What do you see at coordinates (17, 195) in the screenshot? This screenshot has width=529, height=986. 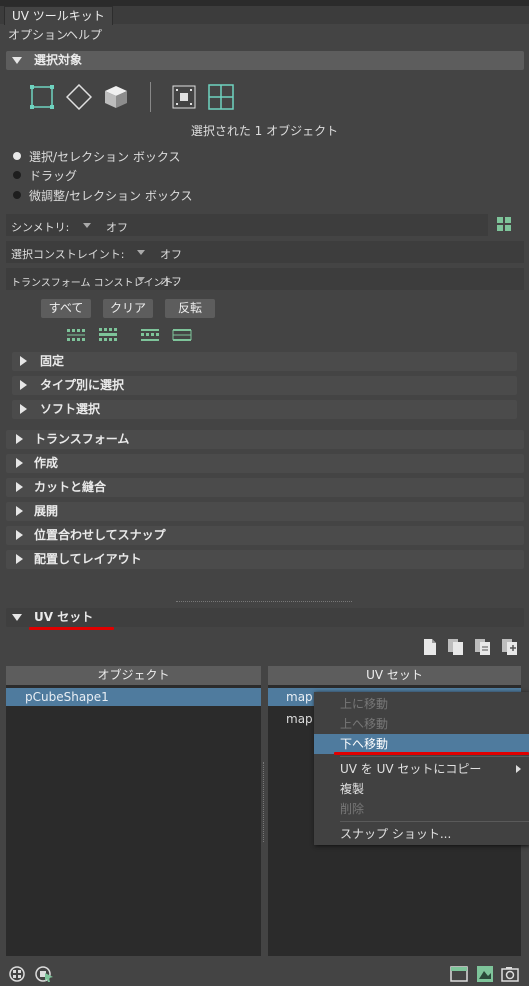 I see `radio-tweak-select-box` at bounding box center [17, 195].